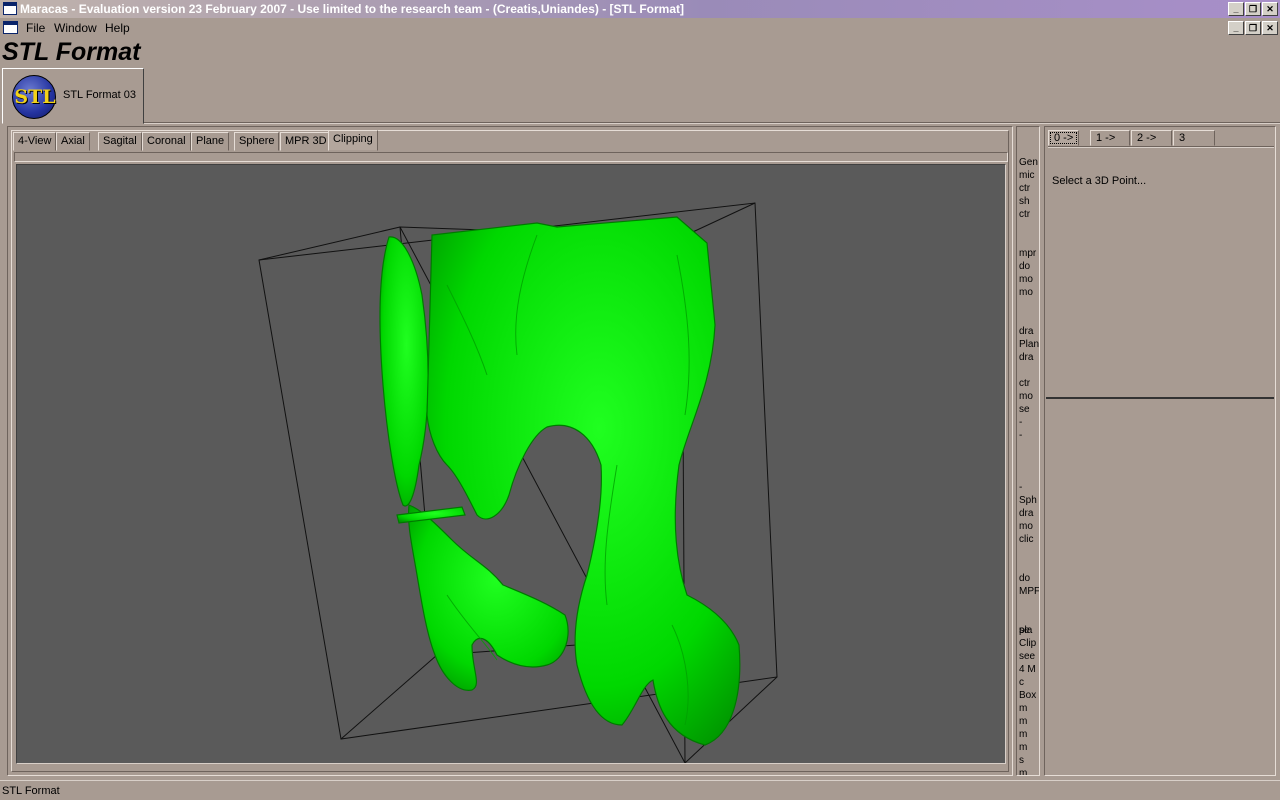 The width and height of the screenshot is (1280, 800). What do you see at coordinates (1028, 500) in the screenshot?
I see `help-strip-line: Sph` at bounding box center [1028, 500].